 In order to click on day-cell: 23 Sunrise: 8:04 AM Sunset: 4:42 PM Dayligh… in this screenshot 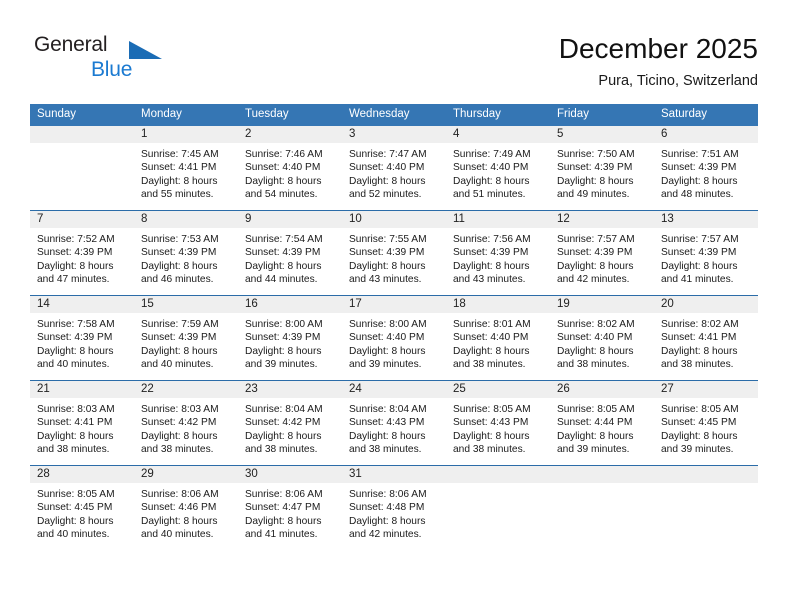, I will do `click(290, 423)`.